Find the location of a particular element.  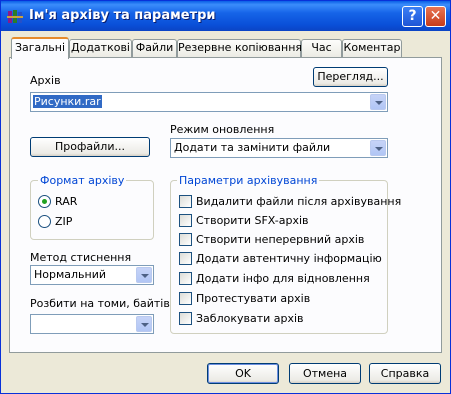

compression-method-label: Метод стиснення is located at coordinates (81, 257).